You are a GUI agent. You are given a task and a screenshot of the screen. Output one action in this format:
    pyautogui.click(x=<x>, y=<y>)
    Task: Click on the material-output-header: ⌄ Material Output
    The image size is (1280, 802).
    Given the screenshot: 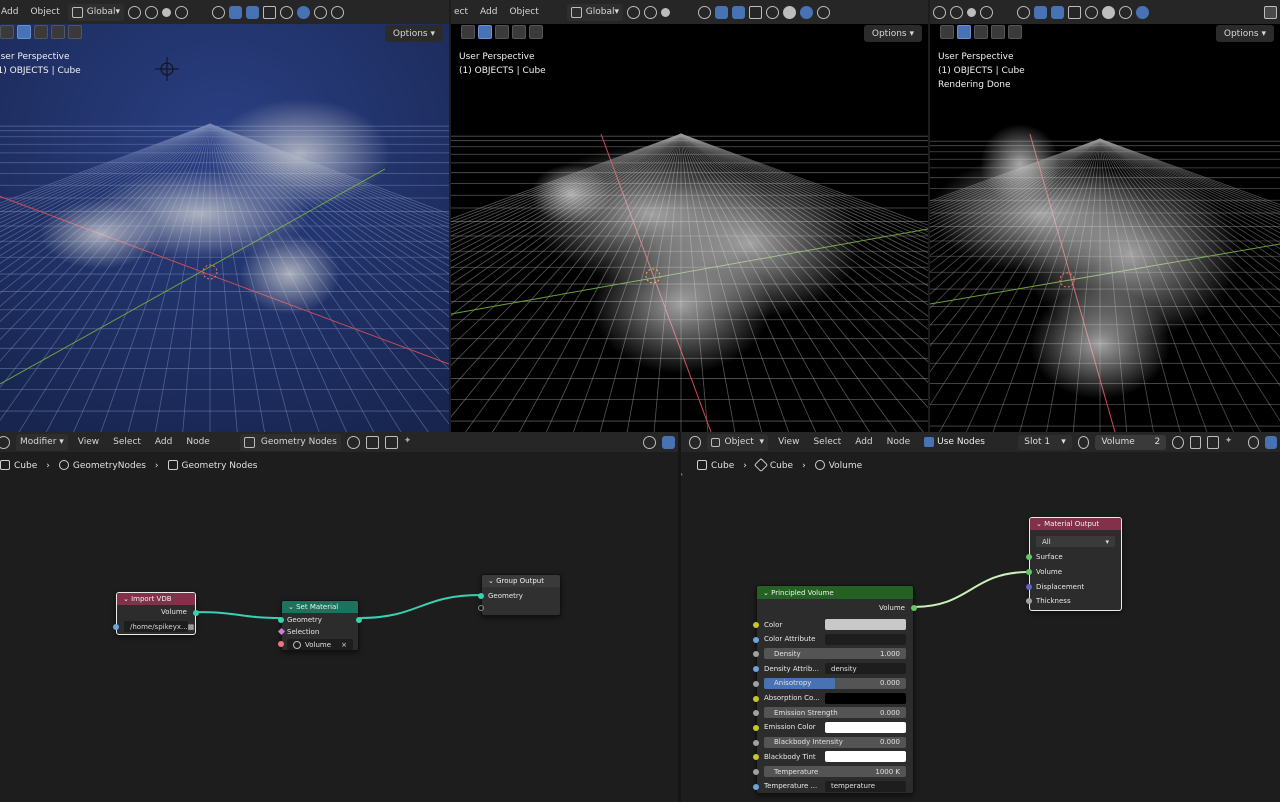 What is the action you would take?
    pyautogui.click(x=1075, y=524)
    